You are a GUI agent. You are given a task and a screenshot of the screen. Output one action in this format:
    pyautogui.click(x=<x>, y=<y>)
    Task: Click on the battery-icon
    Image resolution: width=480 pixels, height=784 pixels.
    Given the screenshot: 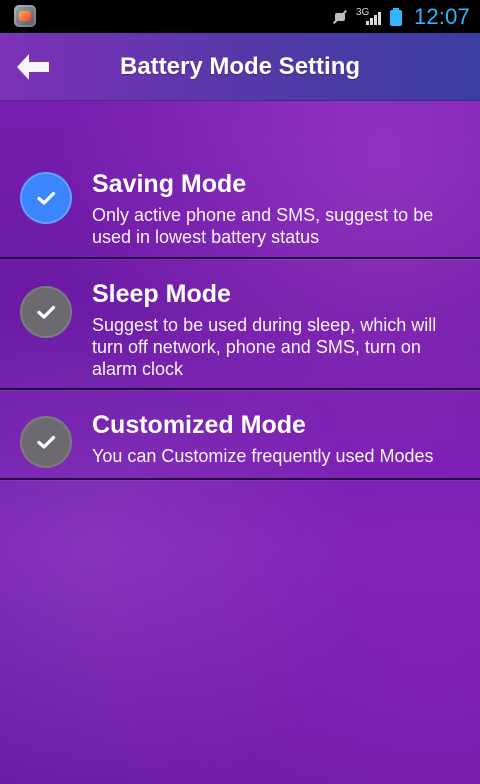 What is the action you would take?
    pyautogui.click(x=395, y=16)
    